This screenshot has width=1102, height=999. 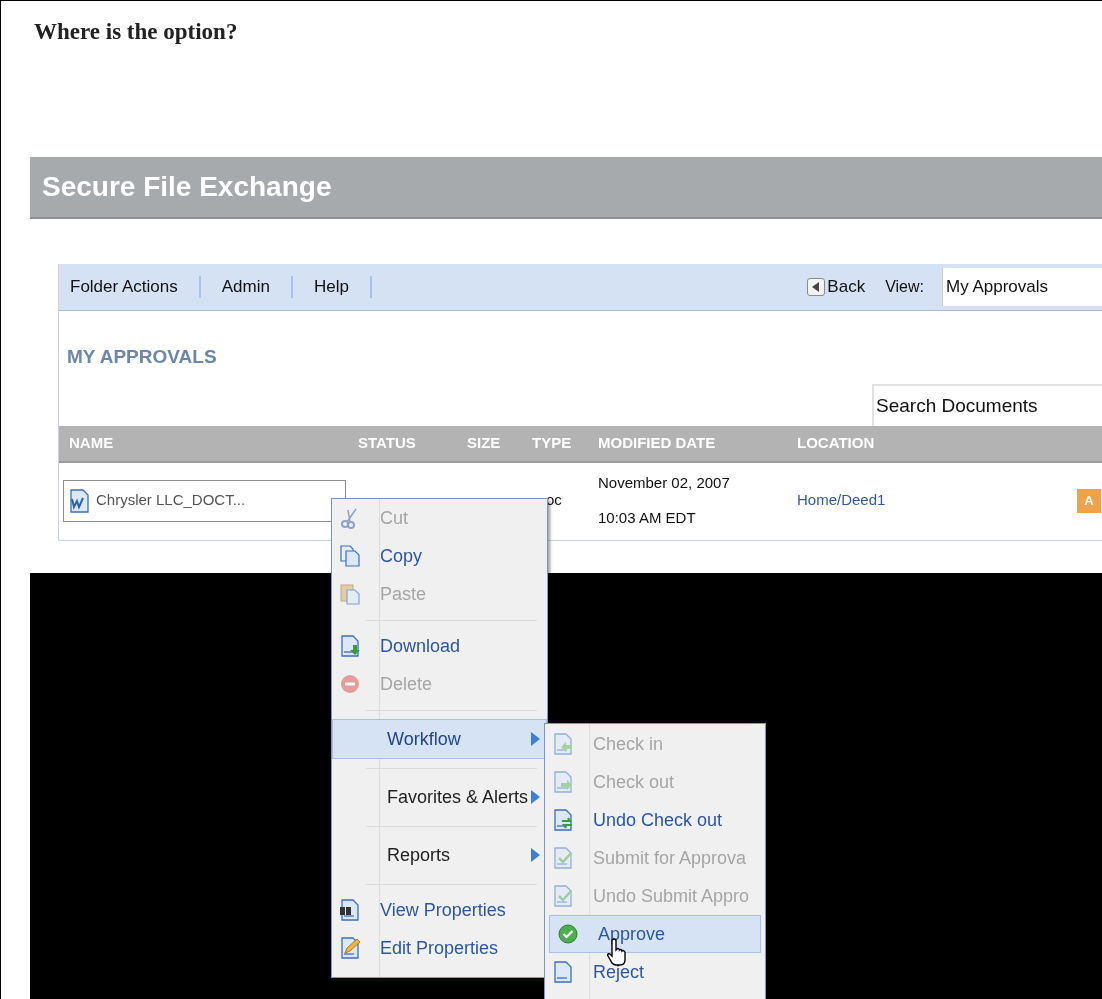 What do you see at coordinates (350, 910) in the screenshot?
I see `document-binoculars-icon` at bounding box center [350, 910].